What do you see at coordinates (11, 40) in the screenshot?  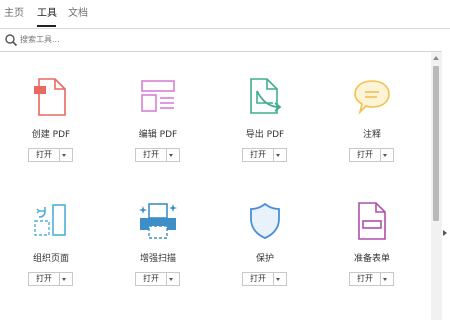 I see `search-icon` at bounding box center [11, 40].